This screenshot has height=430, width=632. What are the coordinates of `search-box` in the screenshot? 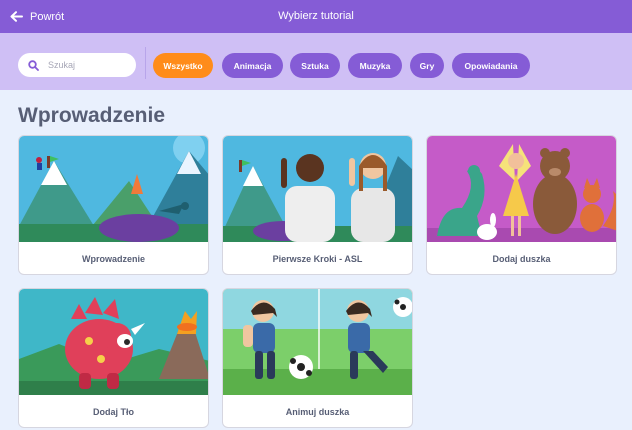 It's located at (77, 65).